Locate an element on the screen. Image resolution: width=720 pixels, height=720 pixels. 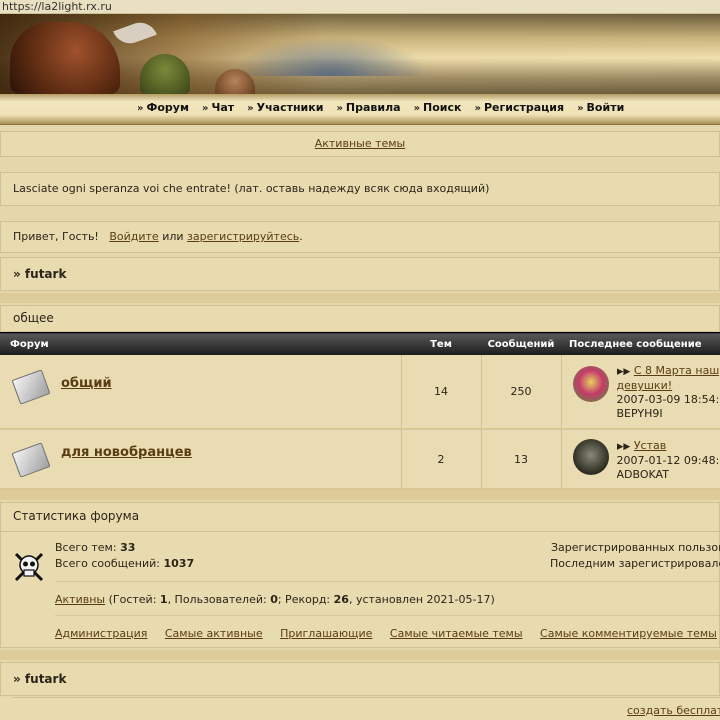
greeting-text: Привет, Гость! is located at coordinates (56, 236).